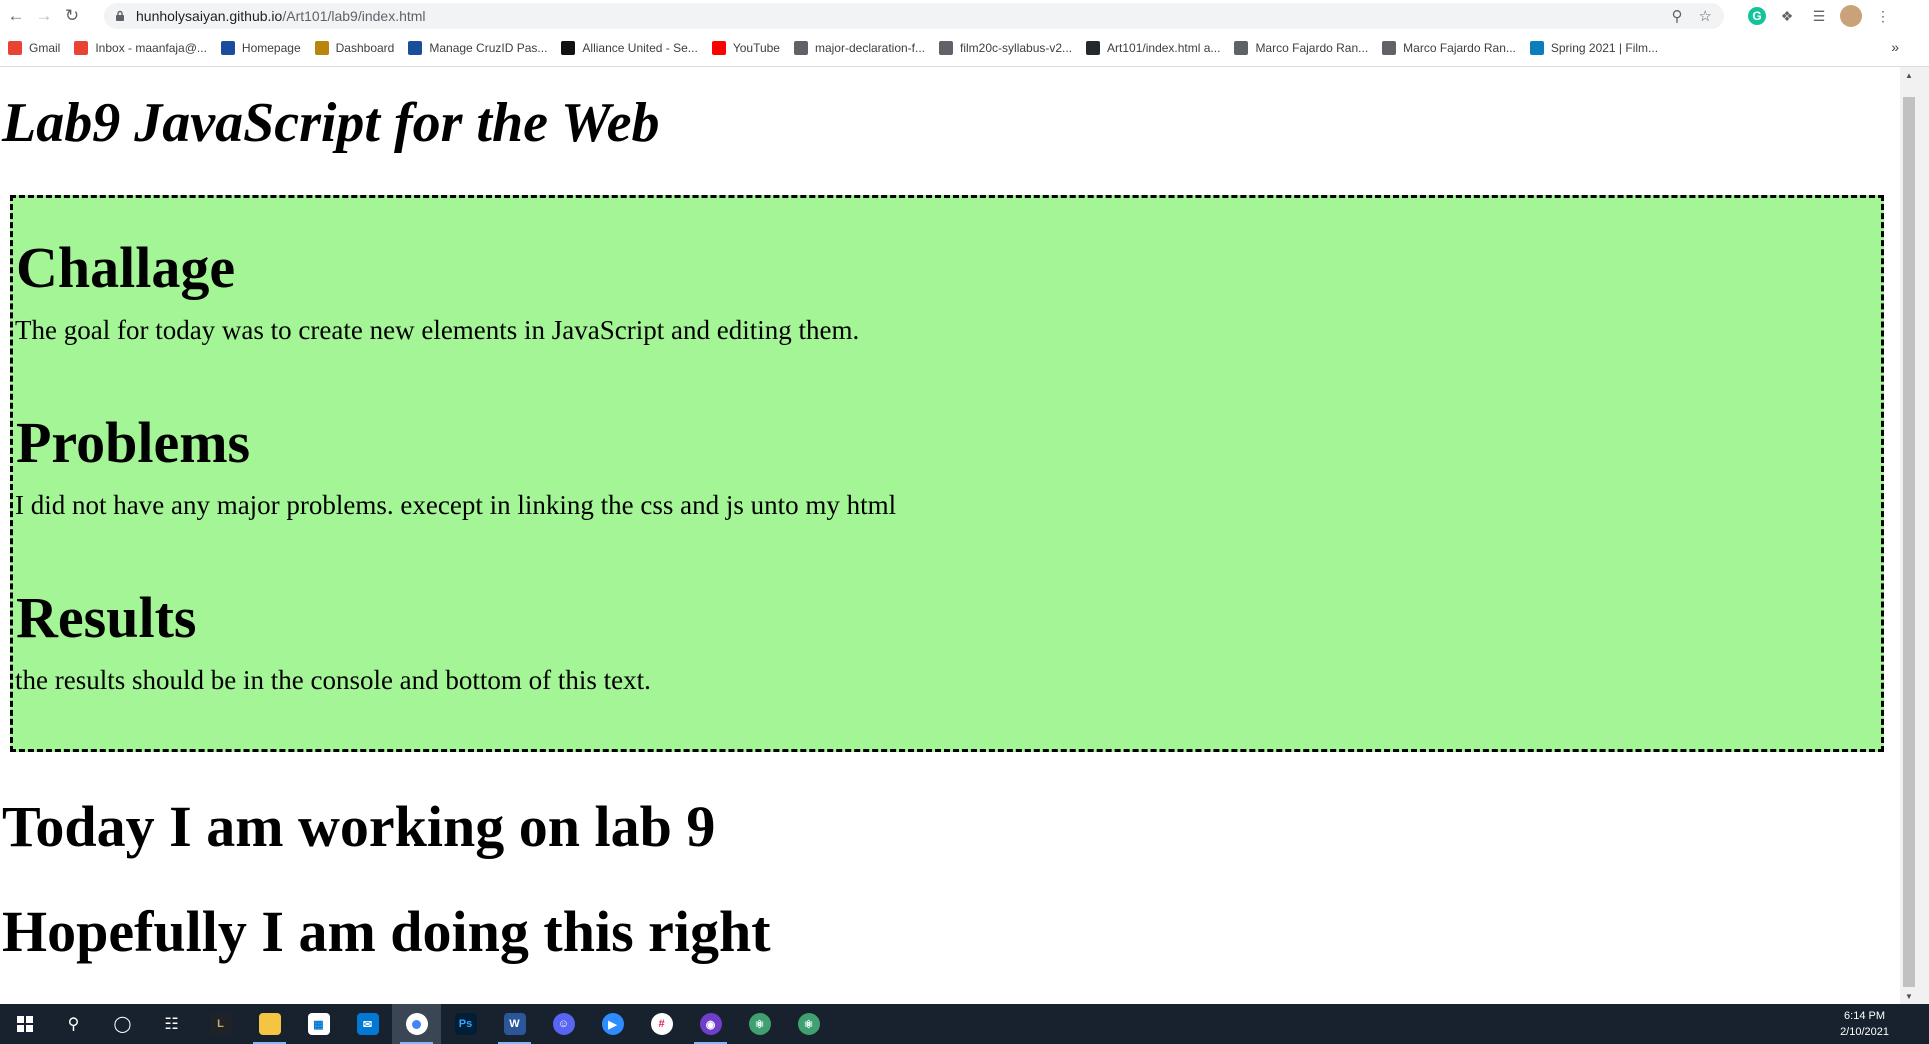  What do you see at coordinates (1909, 75) in the screenshot?
I see `scroll-up-icon: ▲` at bounding box center [1909, 75].